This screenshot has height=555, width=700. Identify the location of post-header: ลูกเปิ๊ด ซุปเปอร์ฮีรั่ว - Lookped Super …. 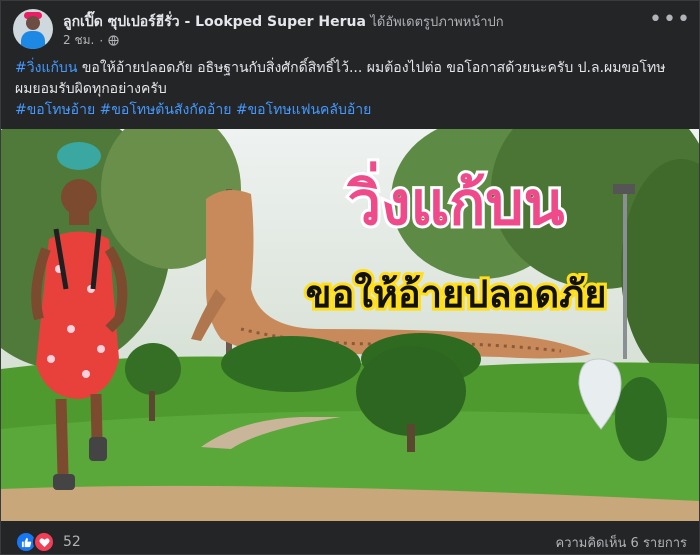
(351, 29).